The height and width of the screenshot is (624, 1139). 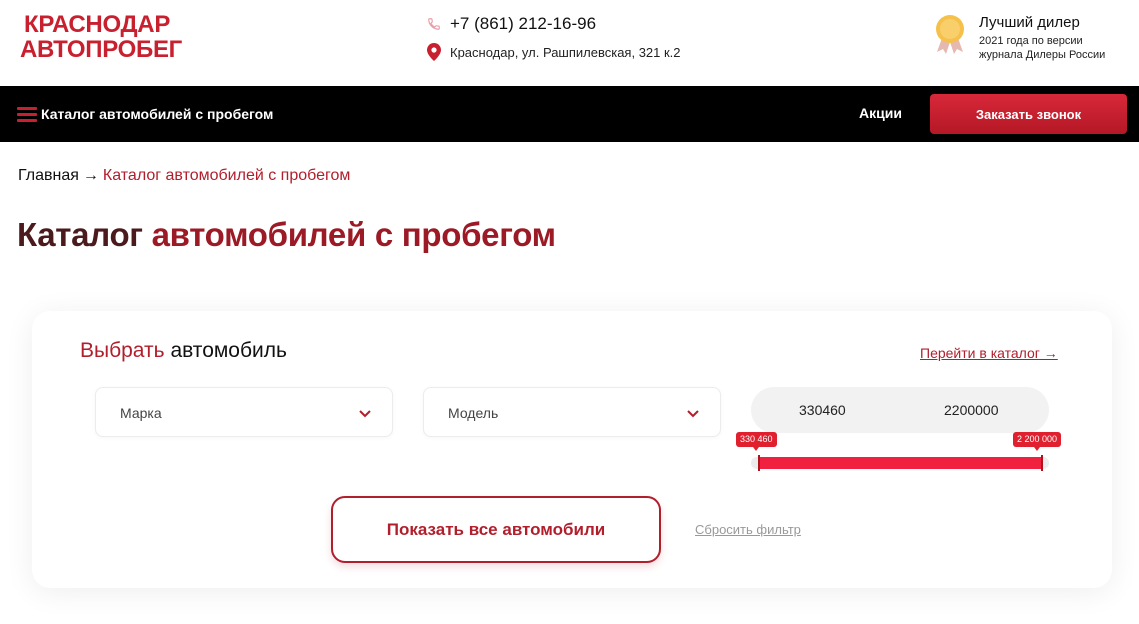 I want to click on price-min-tooltip: 330 460, so click(x=756, y=441).